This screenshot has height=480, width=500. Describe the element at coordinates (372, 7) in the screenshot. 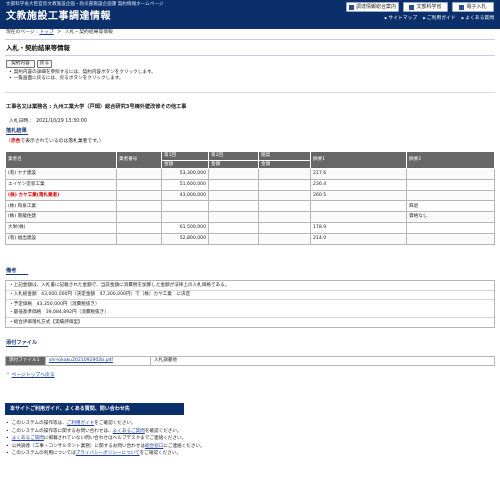

I see `procurement-info-button: 調達情報総合案内` at that location.